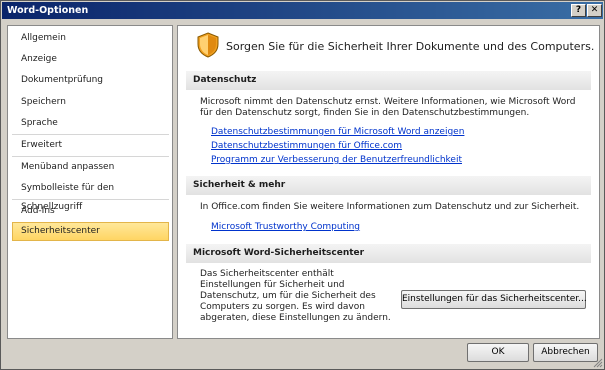  What do you see at coordinates (598, 363) in the screenshot?
I see `resize-grip-icon` at bounding box center [598, 363].